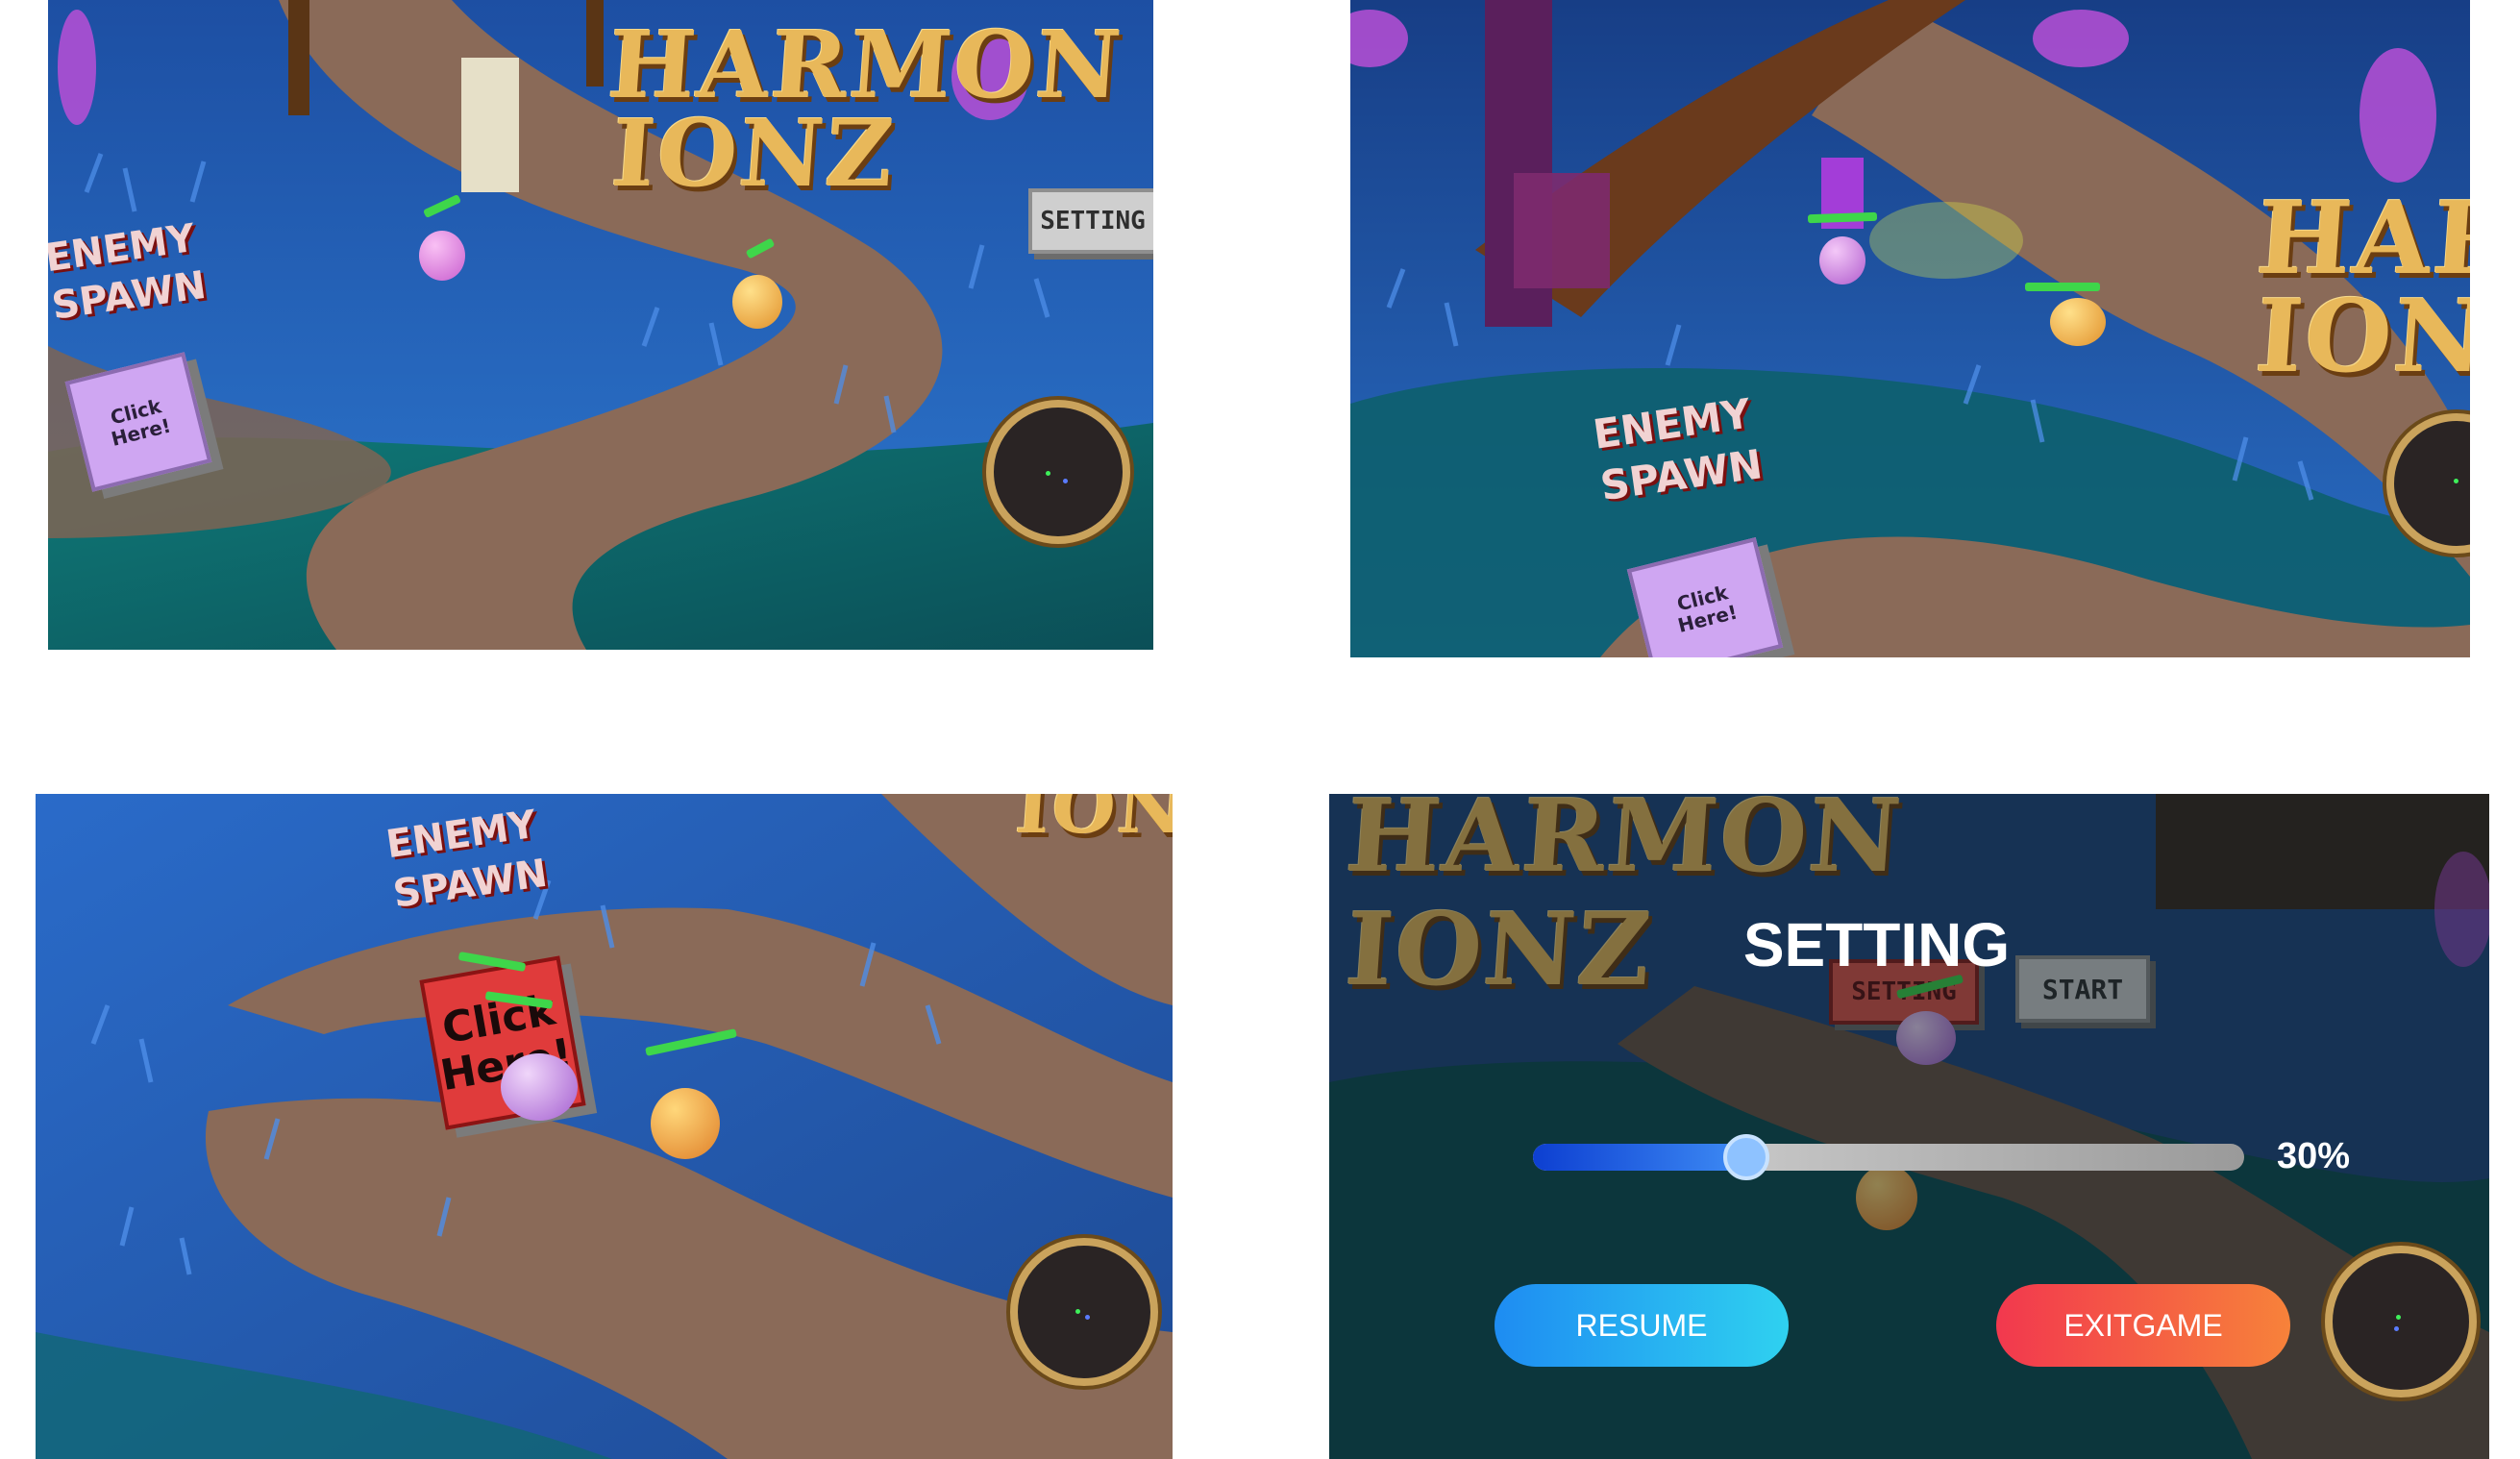  Describe the element at coordinates (2314, 1156) in the screenshot. I see `volume-percent-label: 30%` at that location.